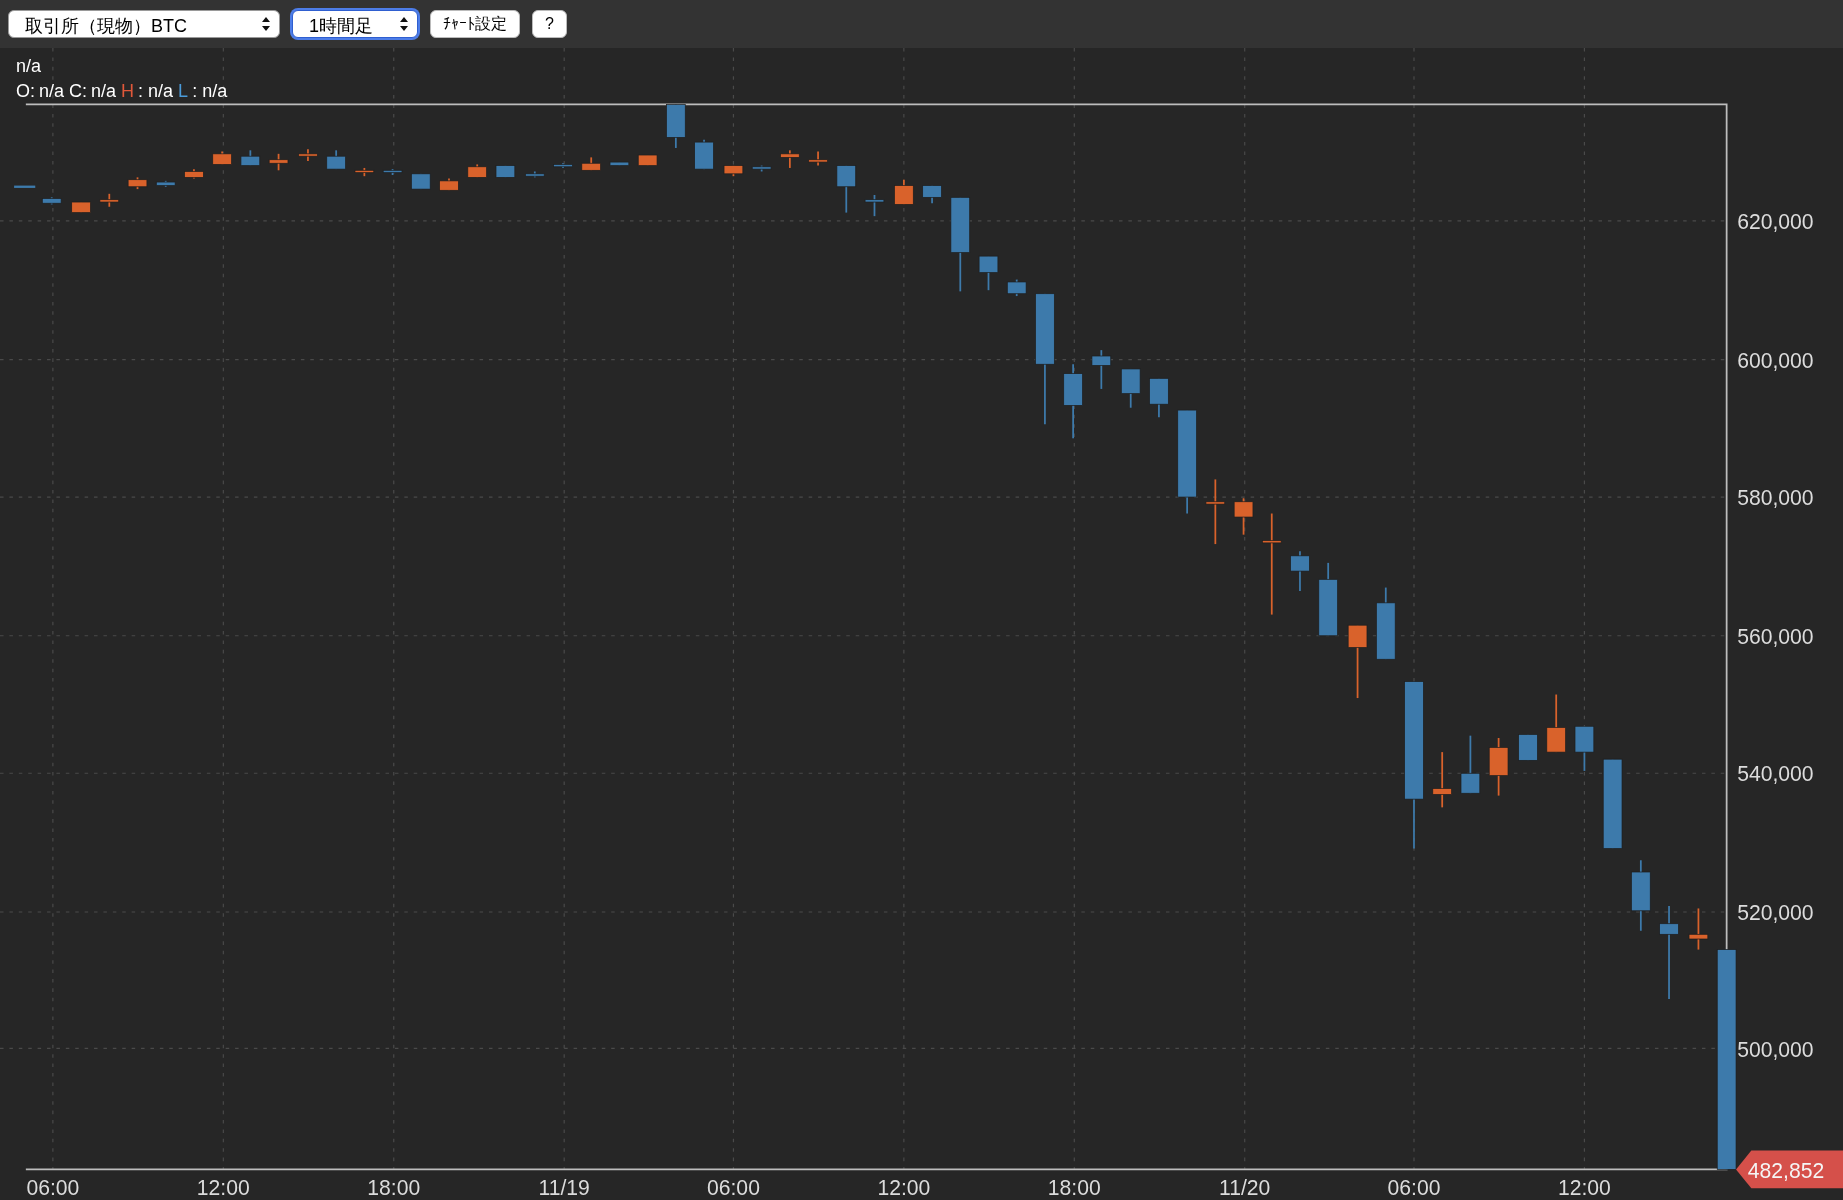 The height and width of the screenshot is (1200, 1843). What do you see at coordinates (549, 24) in the screenshot?
I see `help-button: ?` at bounding box center [549, 24].